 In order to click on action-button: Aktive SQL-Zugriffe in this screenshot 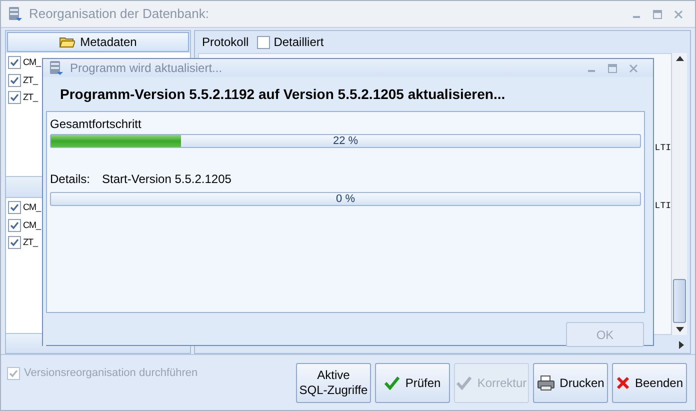, I will do `click(333, 383)`.